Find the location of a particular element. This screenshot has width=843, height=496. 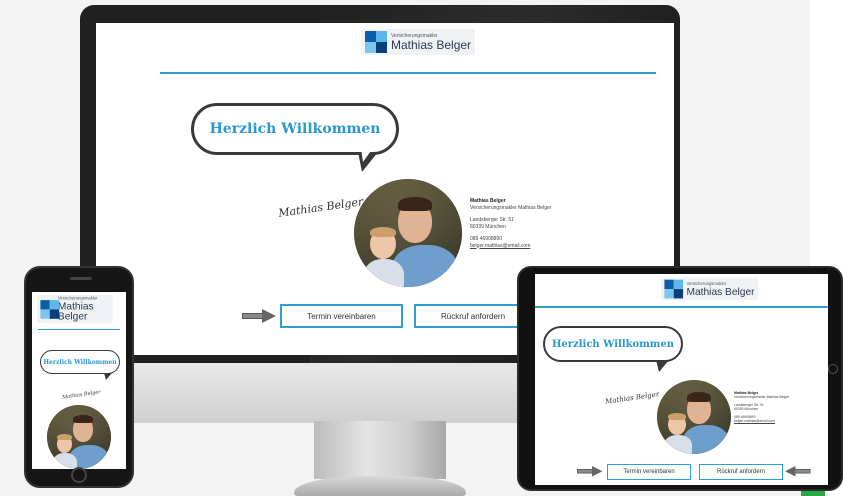

phone-greeting-title: Herzlich Willkommen is located at coordinates (80, 362).